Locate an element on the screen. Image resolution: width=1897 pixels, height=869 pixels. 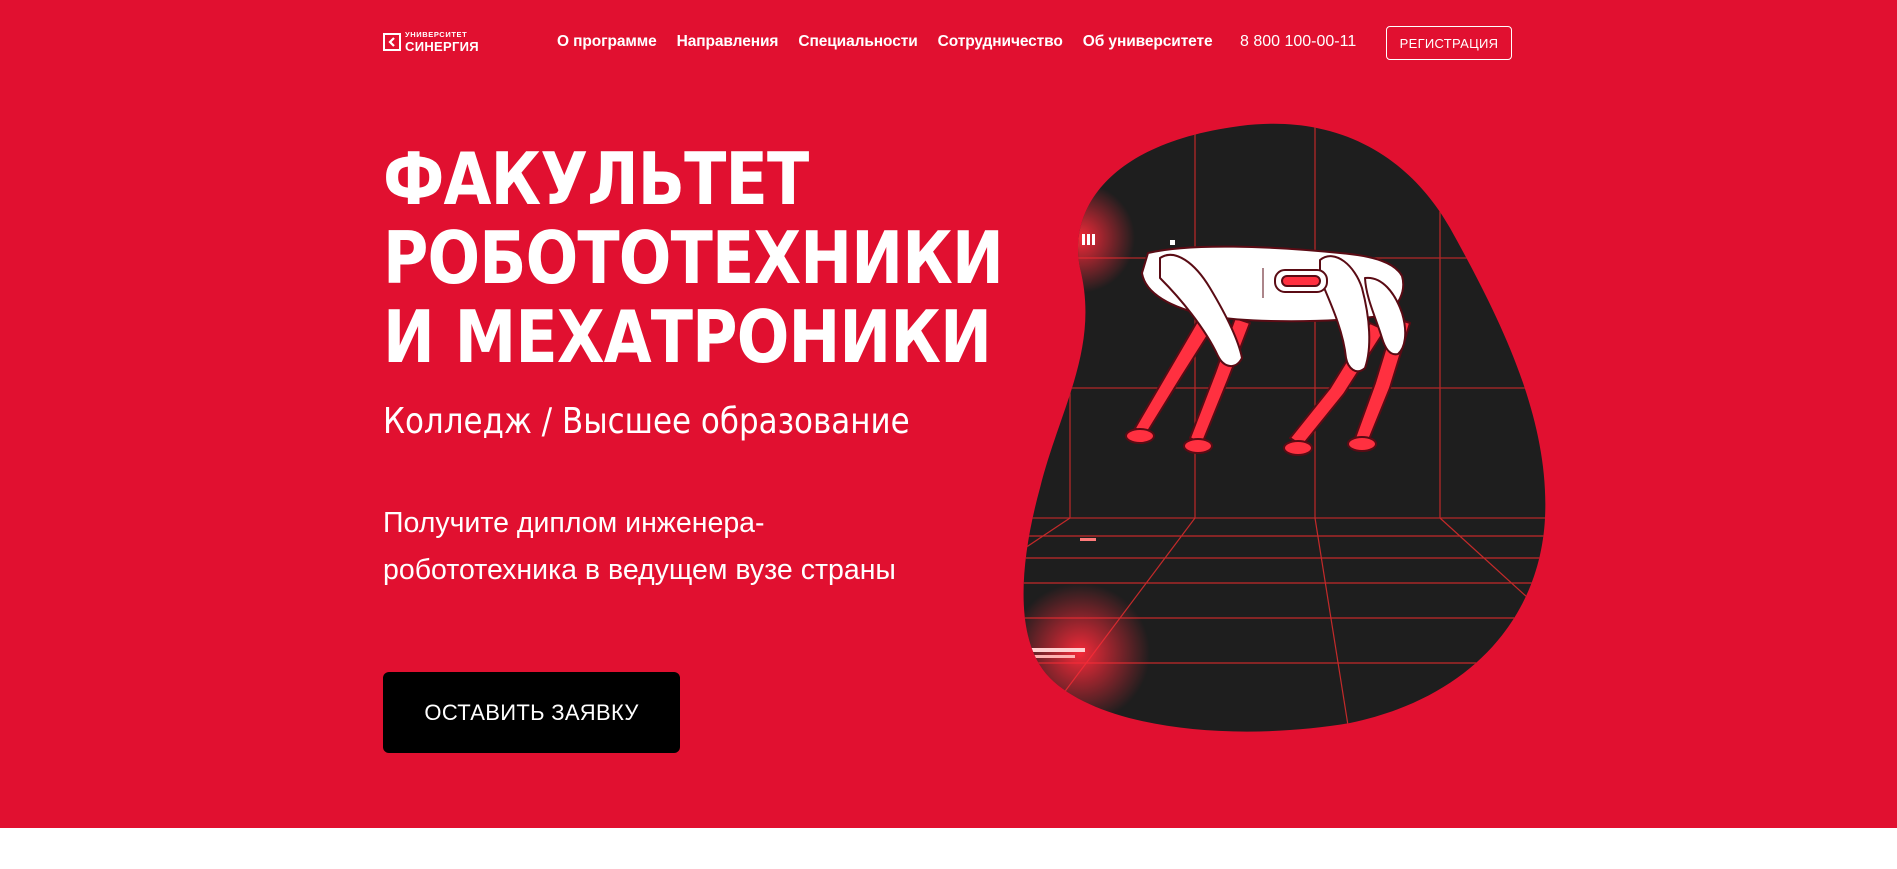
logo-text-bottom: СИНЕРГИЯ is located at coordinates (442, 46).